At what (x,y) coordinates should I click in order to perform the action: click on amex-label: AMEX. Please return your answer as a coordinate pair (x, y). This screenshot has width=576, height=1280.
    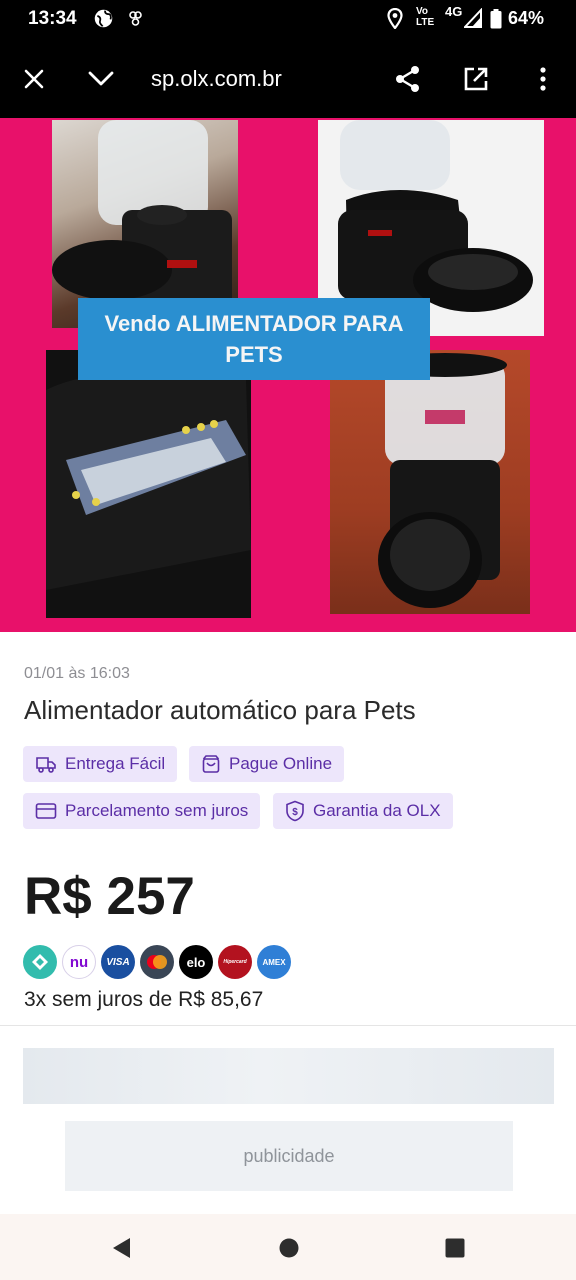
    Looking at the image, I should click on (274, 962).